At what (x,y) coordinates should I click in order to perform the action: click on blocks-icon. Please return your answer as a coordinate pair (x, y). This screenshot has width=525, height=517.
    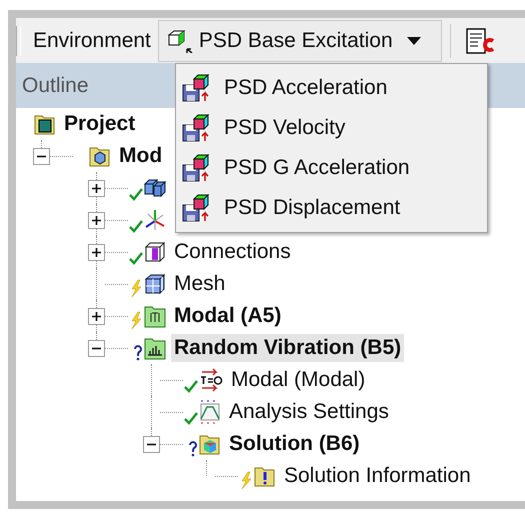
    Looking at the image, I should click on (155, 188).